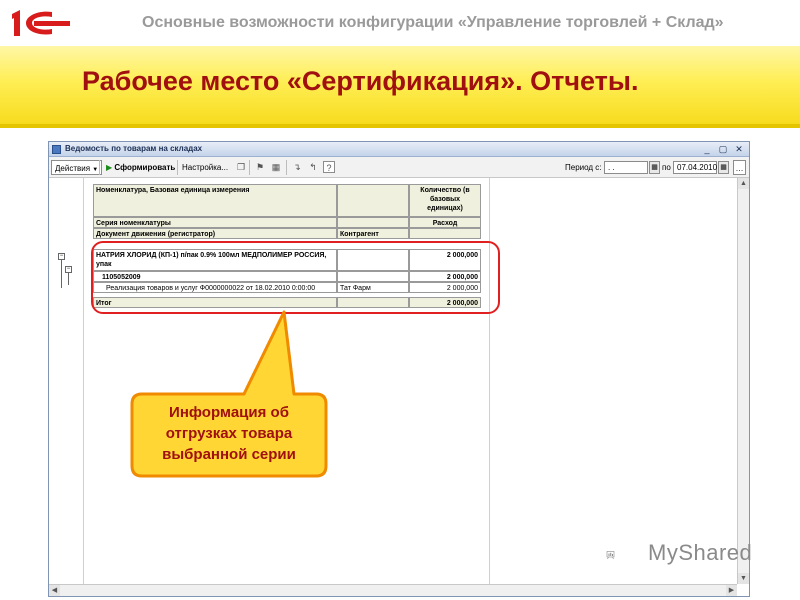  Describe the element at coordinates (313, 167) in the screenshot. I see `collapse-icon: ↰` at that location.